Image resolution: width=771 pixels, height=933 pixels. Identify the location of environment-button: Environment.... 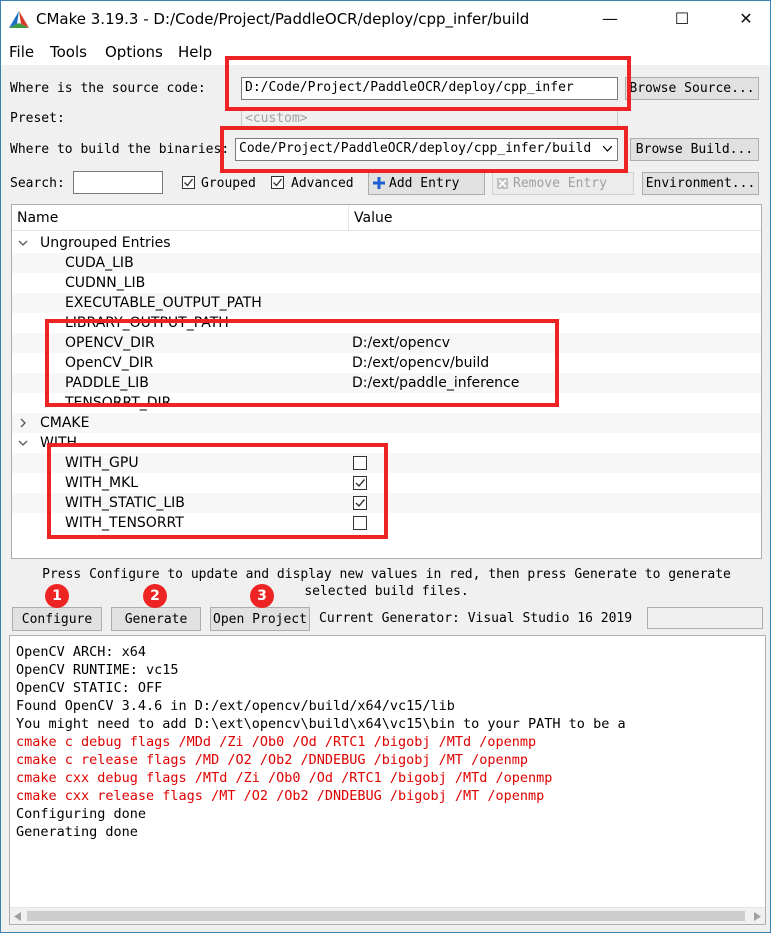
(700, 183).